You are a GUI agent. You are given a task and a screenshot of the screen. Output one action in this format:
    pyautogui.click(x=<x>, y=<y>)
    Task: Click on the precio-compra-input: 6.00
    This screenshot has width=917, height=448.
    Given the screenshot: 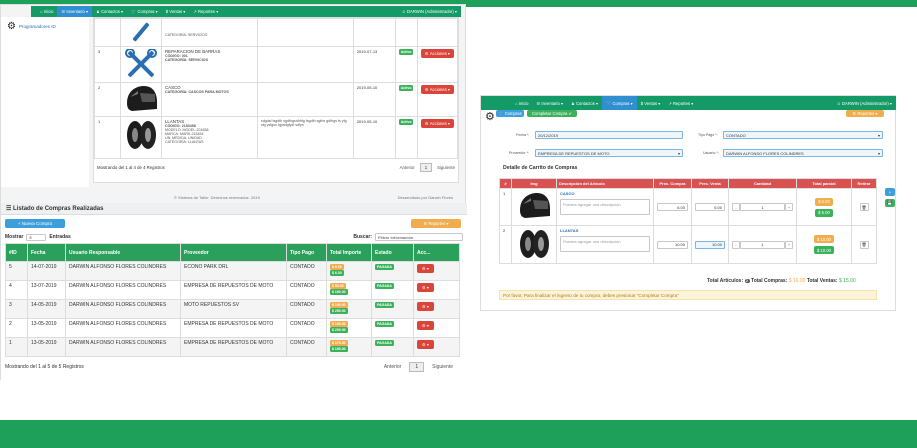 What is the action you would take?
    pyautogui.click(x=672, y=207)
    